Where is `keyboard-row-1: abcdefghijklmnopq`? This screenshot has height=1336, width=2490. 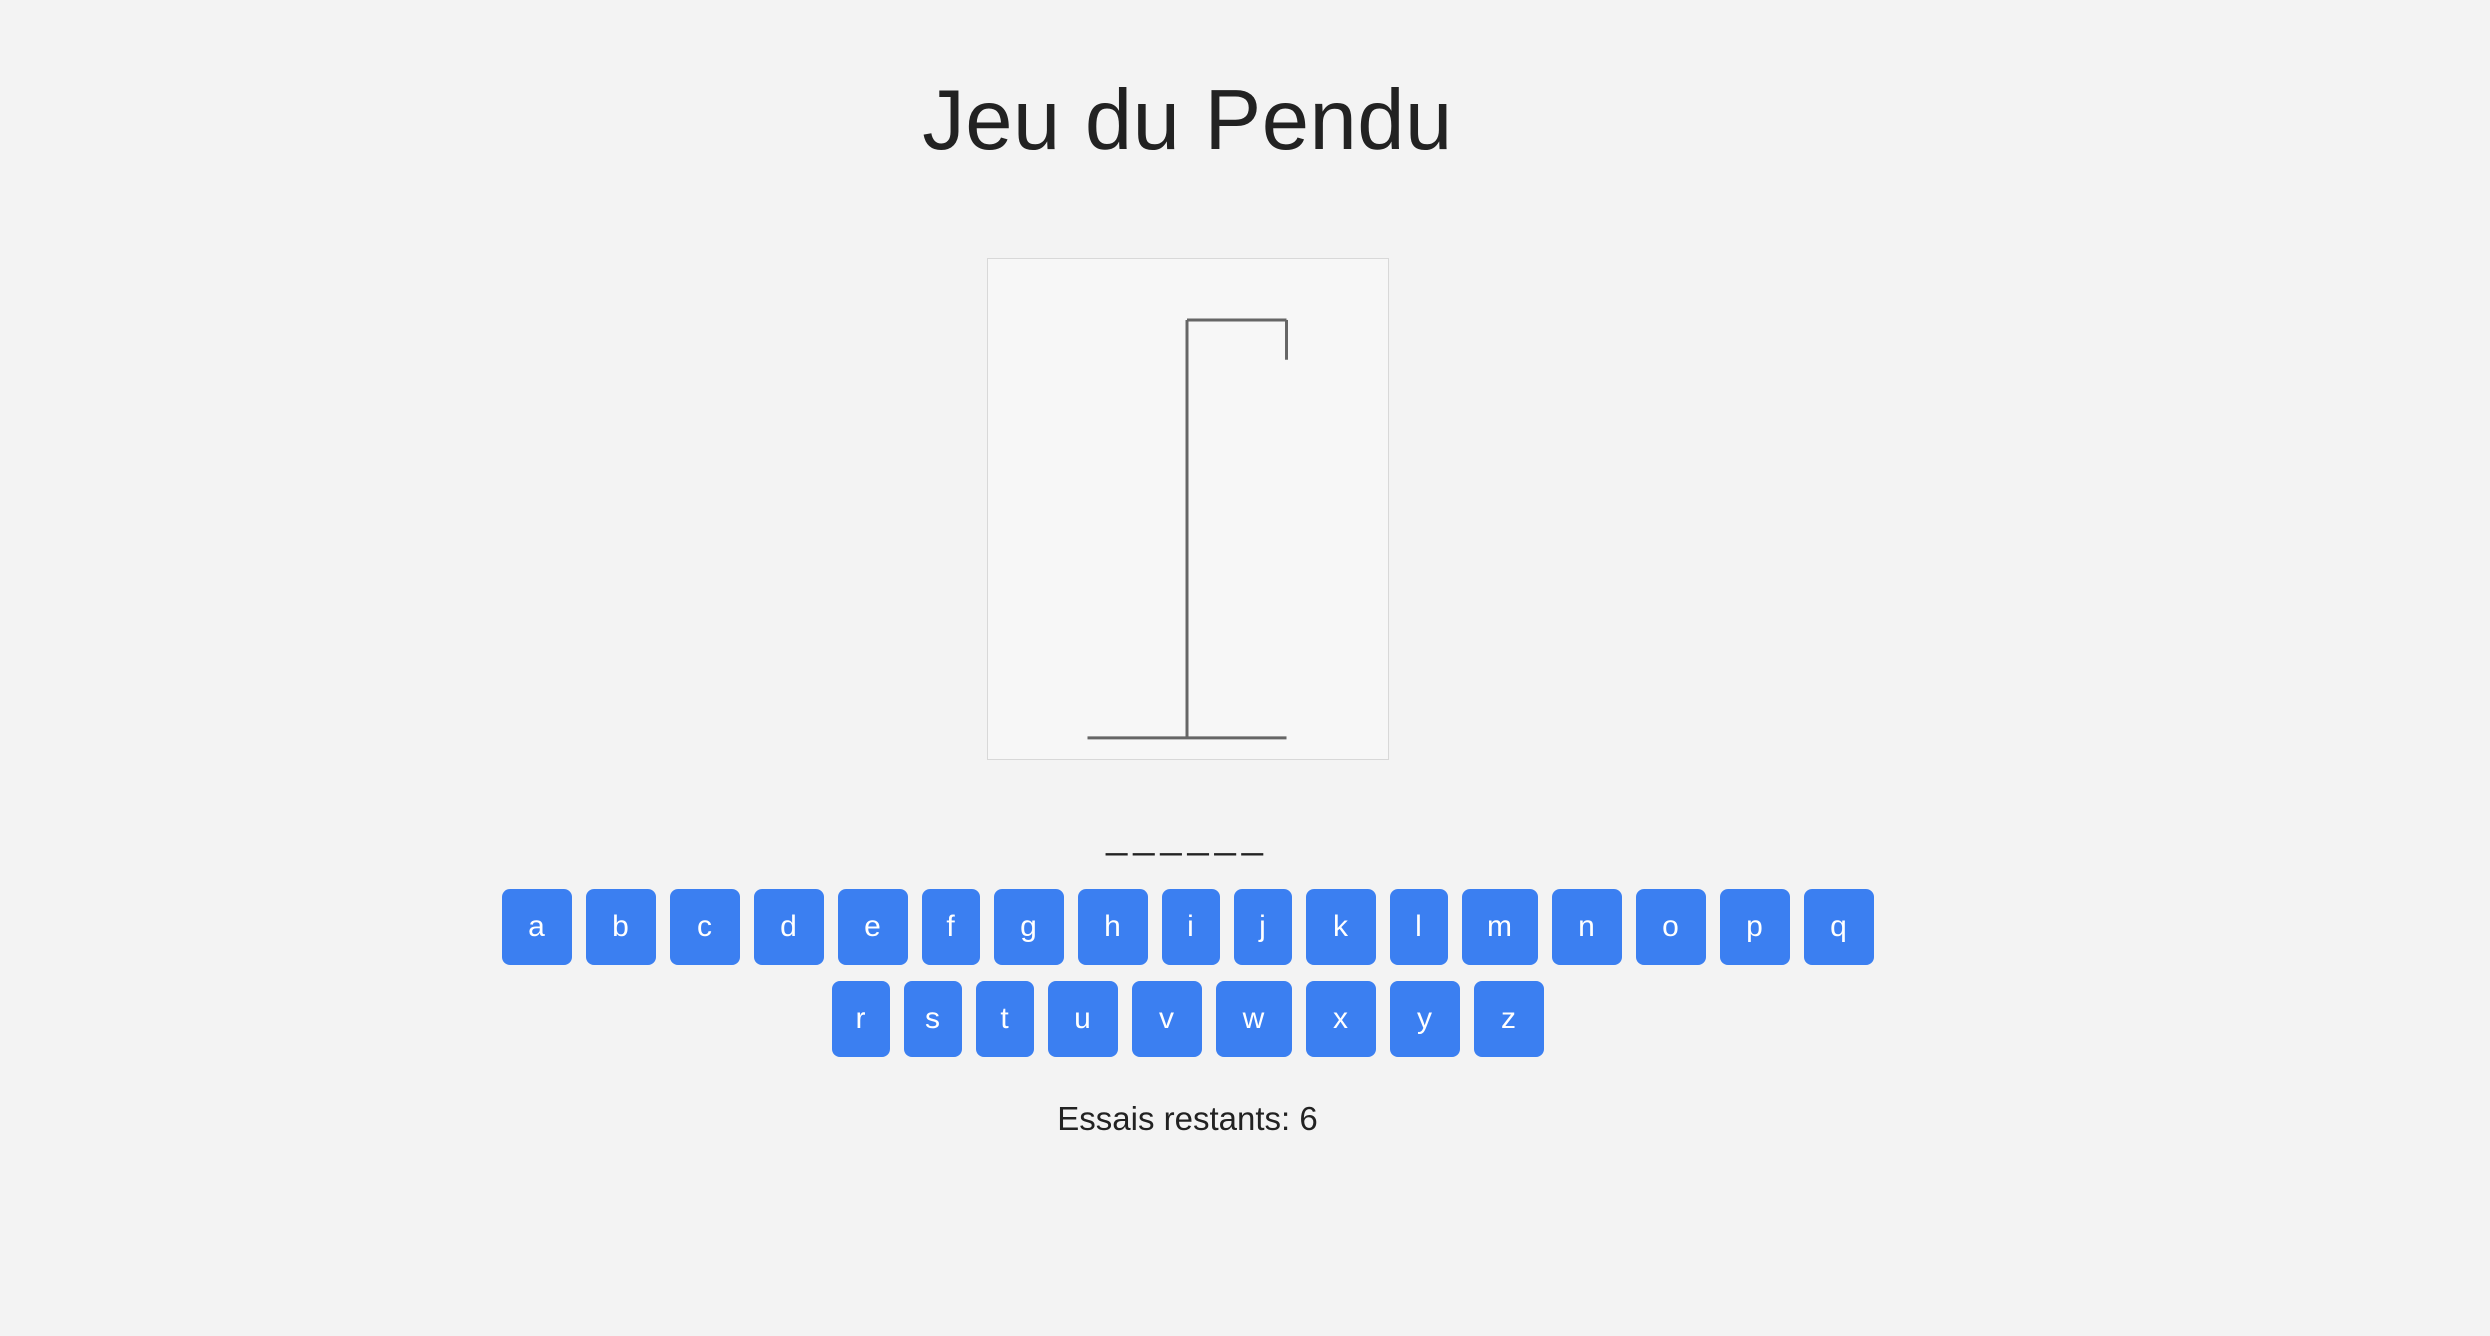 keyboard-row-1: abcdefghijklmnopq is located at coordinates (1187, 927).